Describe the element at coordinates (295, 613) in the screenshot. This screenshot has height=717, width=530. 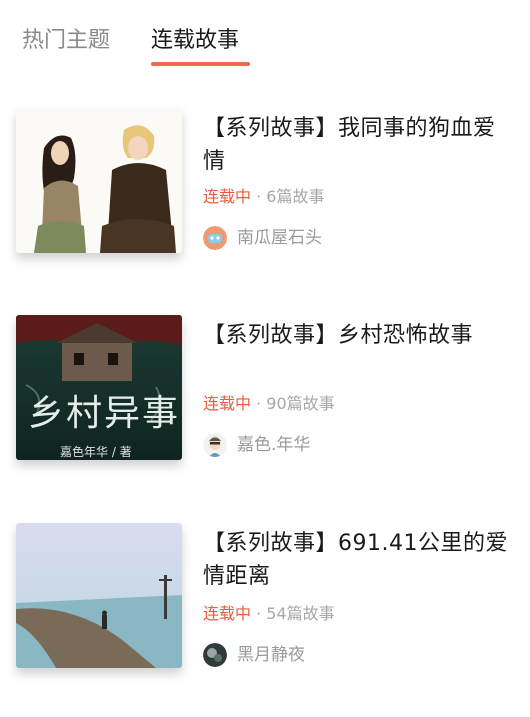
I see `story-count: · 54篇故事` at that location.